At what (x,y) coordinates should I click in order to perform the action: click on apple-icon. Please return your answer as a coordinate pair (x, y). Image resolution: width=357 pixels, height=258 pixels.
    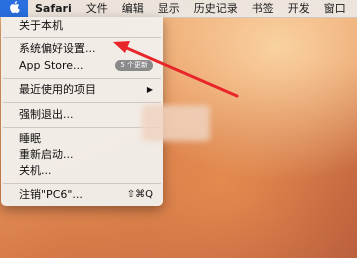
    Looking at the image, I should click on (14, 8).